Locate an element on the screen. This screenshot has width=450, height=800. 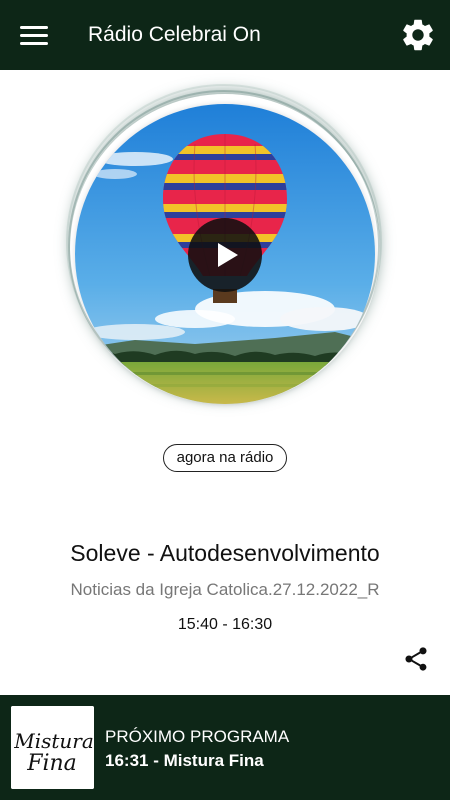
top-app-bar: Rádio Celebrai On is located at coordinates (225, 35).